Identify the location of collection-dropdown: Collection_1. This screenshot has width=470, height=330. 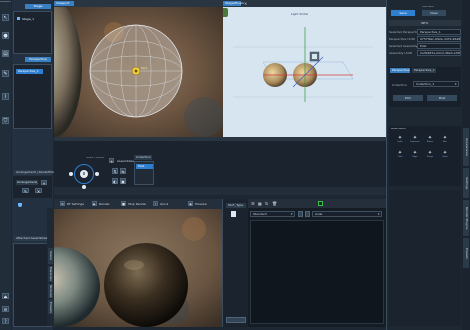
(436, 84).